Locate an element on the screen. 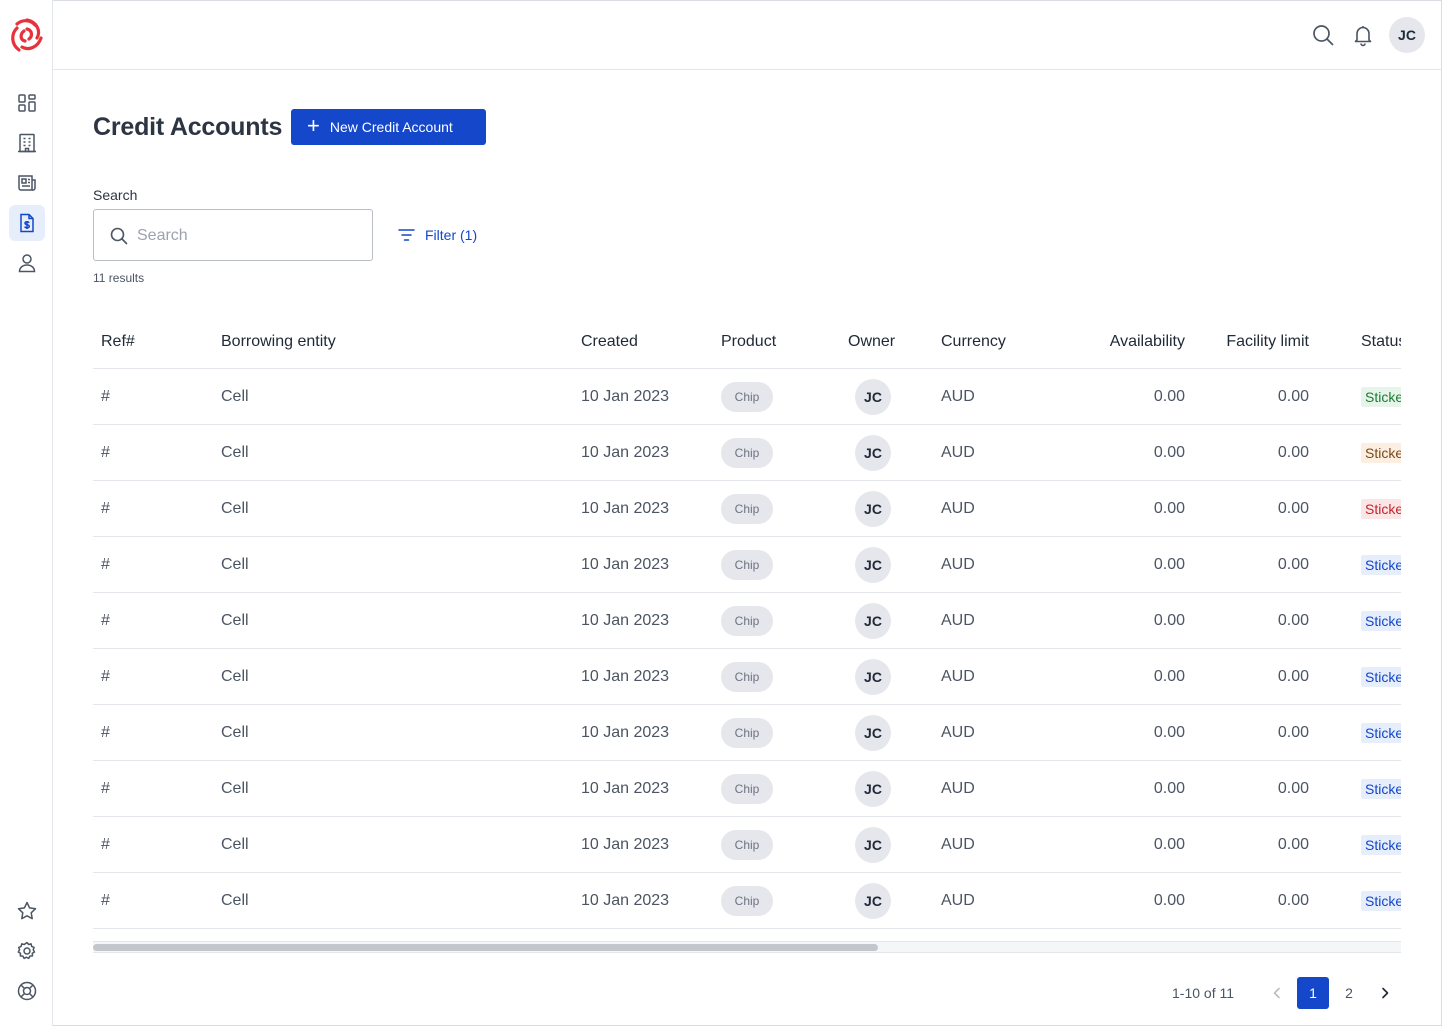 This screenshot has width=1442, height=1026. filter-button: Filter (1) is located at coordinates (437, 235).